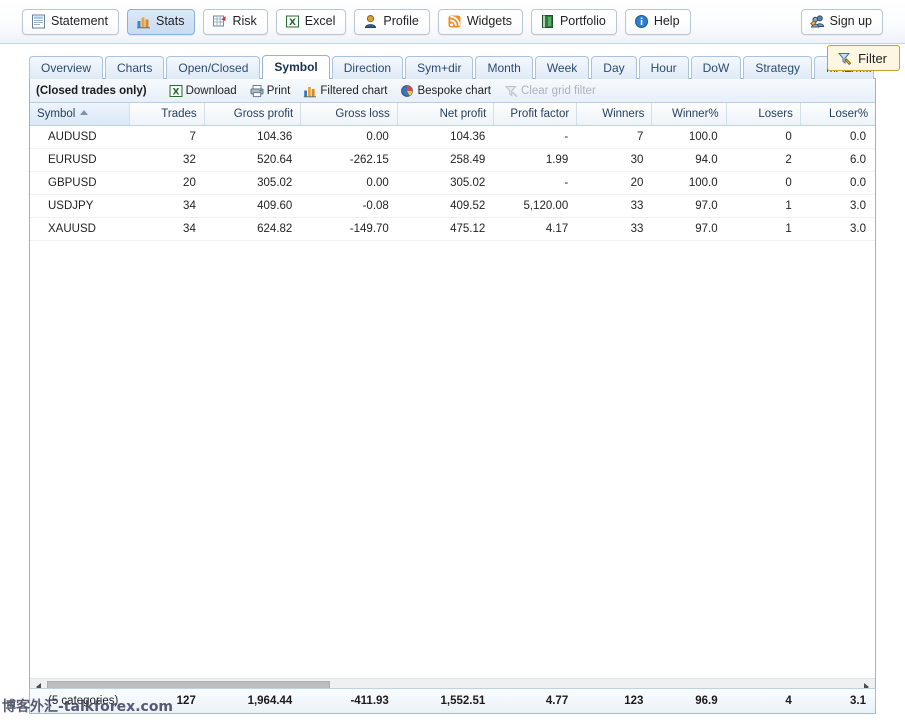 The width and height of the screenshot is (905, 727). I want to click on cell-net-profit: 104.36, so click(468, 137).